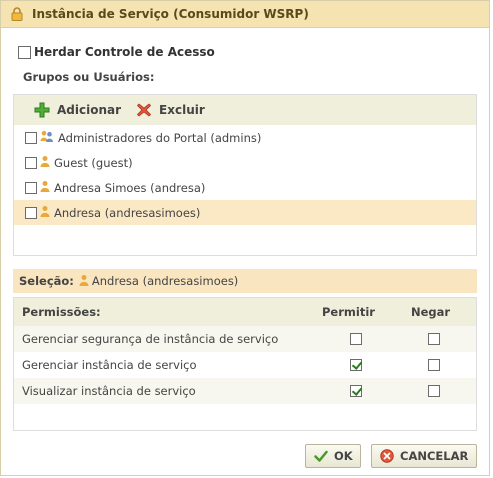  What do you see at coordinates (144, 110) in the screenshot?
I see `delete-x-icon` at bounding box center [144, 110].